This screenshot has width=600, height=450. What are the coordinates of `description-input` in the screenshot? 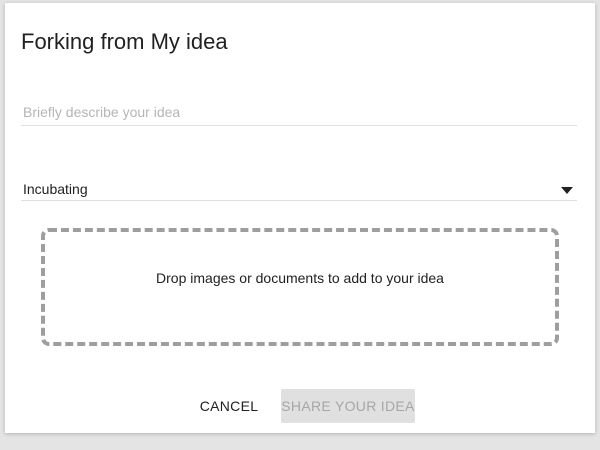 It's located at (298, 112).